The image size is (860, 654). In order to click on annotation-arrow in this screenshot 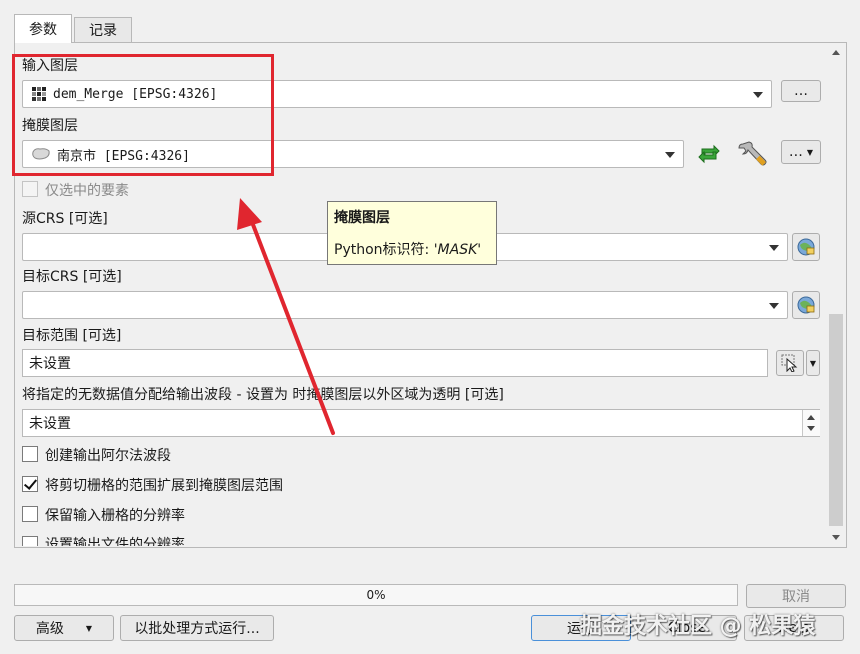, I will do `click(286, 316)`.